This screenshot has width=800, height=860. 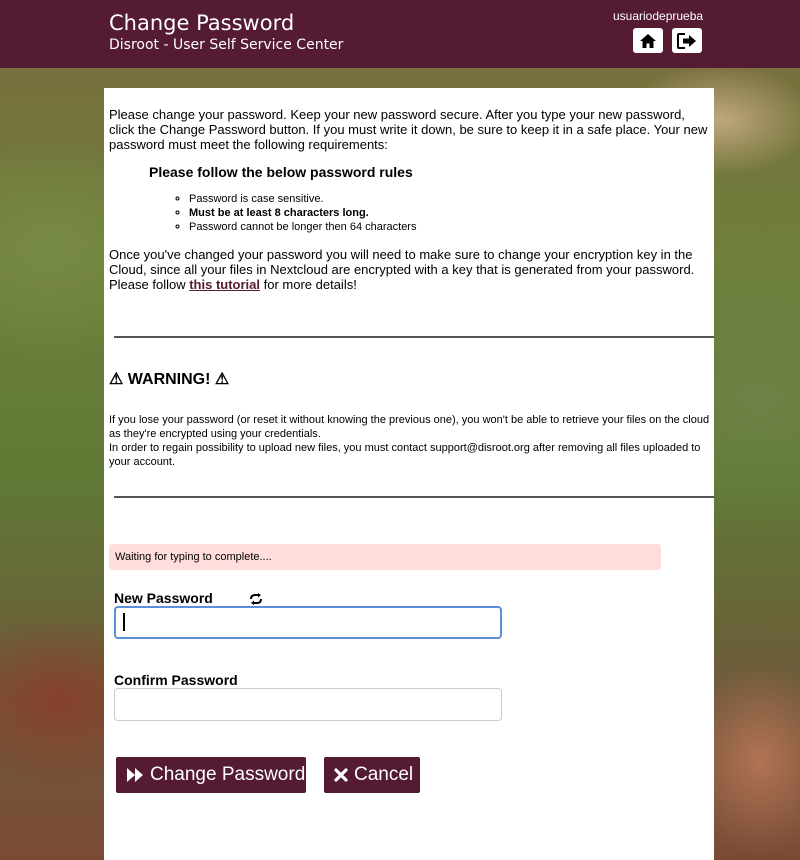 I want to click on tutorial-link: this tutorial, so click(x=224, y=284).